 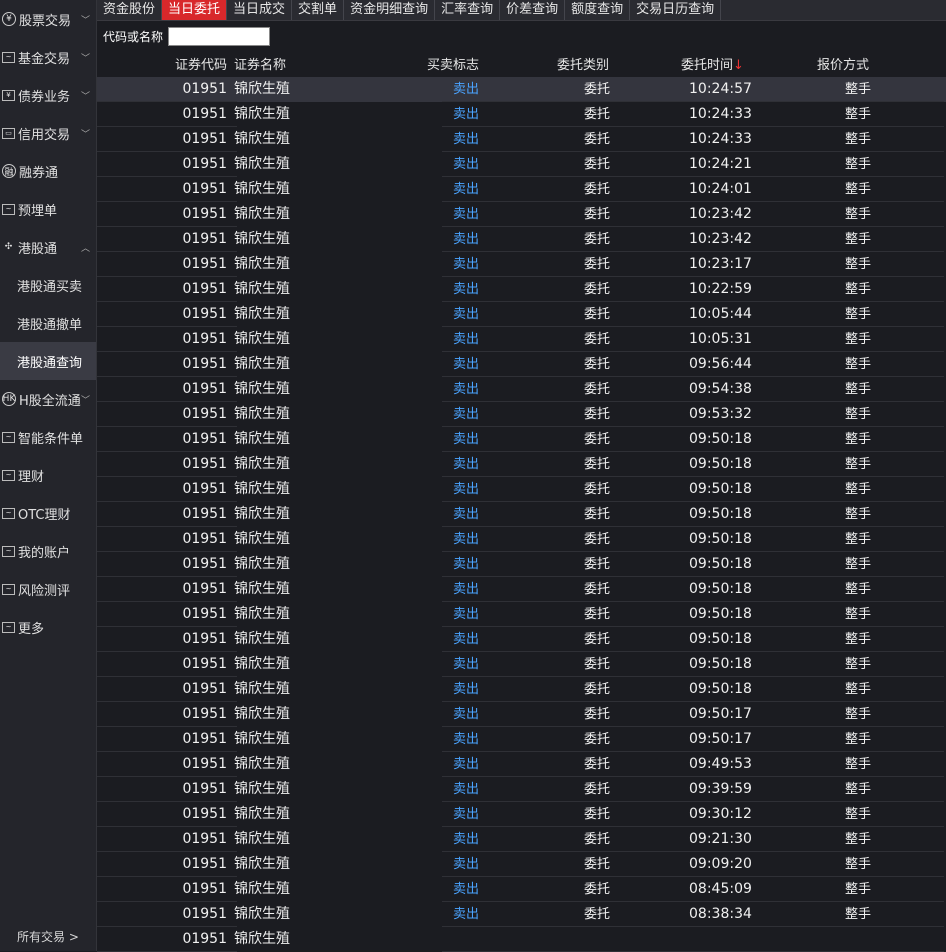 What do you see at coordinates (521, 364) in the screenshot?
I see `table-row: 01951 锦欣生殖 卖出 委托 09:56:44 整手` at bounding box center [521, 364].